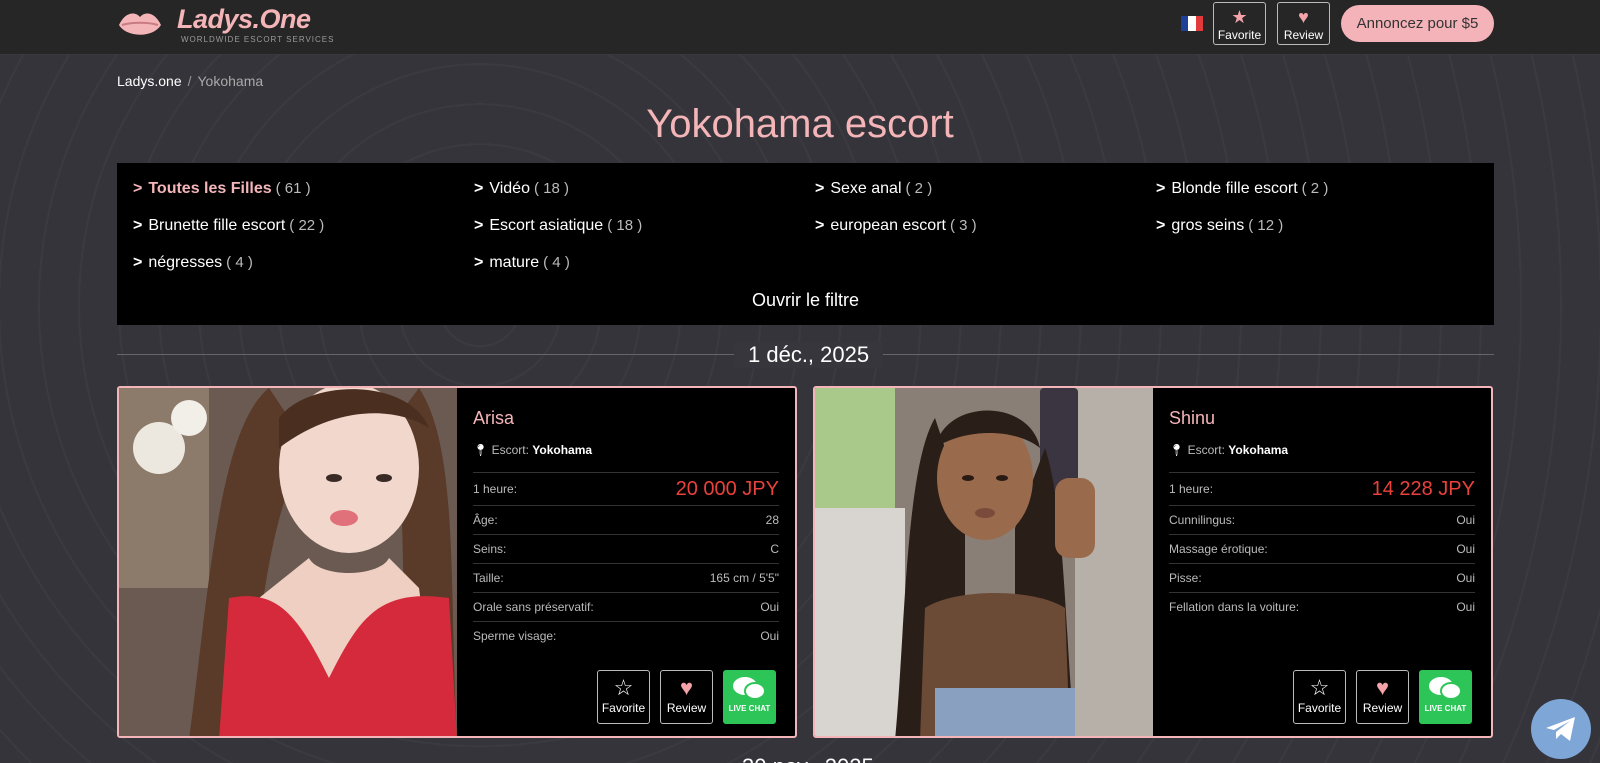 The image size is (1600, 763). Describe the element at coordinates (1258, 450) in the screenshot. I see `location-city: Yokohama` at that location.